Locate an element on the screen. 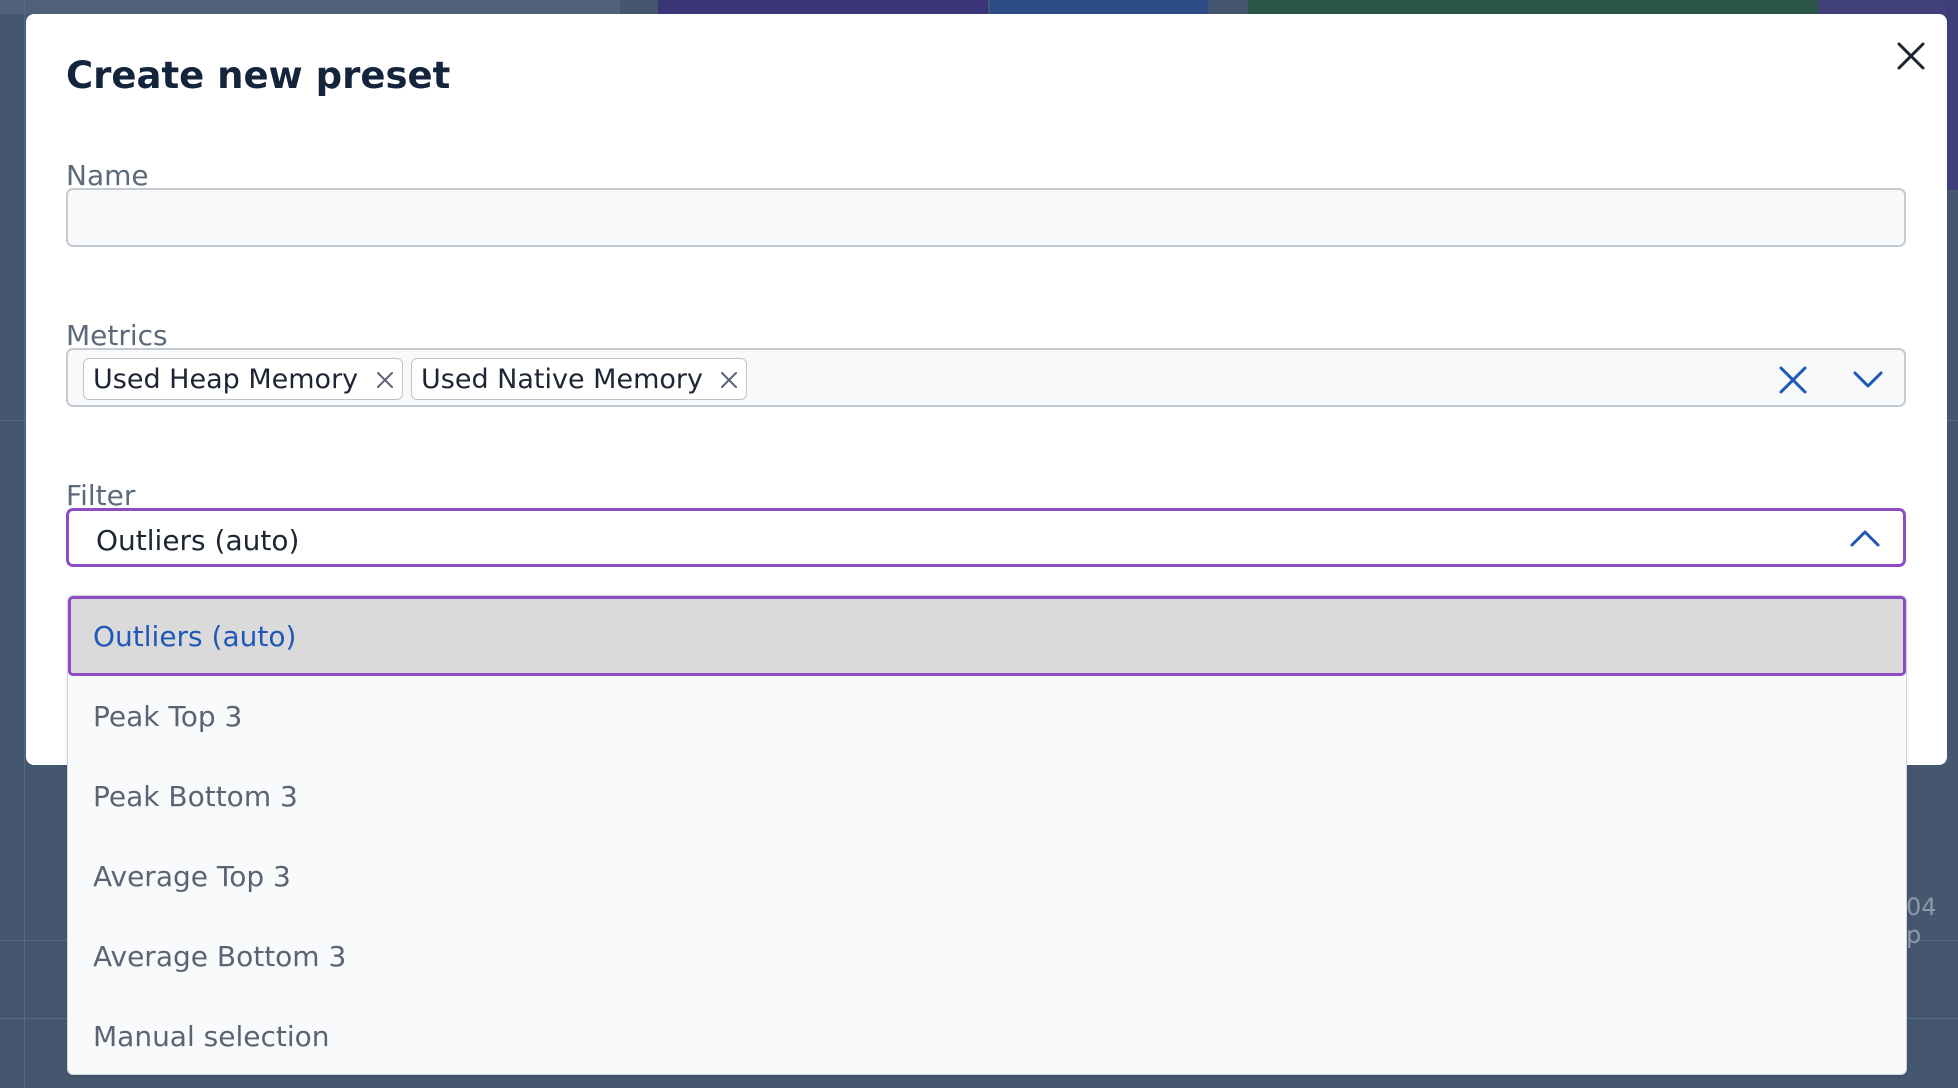  metrics-multiselect: Used Heap Memory Used Native Memory is located at coordinates (986, 377).